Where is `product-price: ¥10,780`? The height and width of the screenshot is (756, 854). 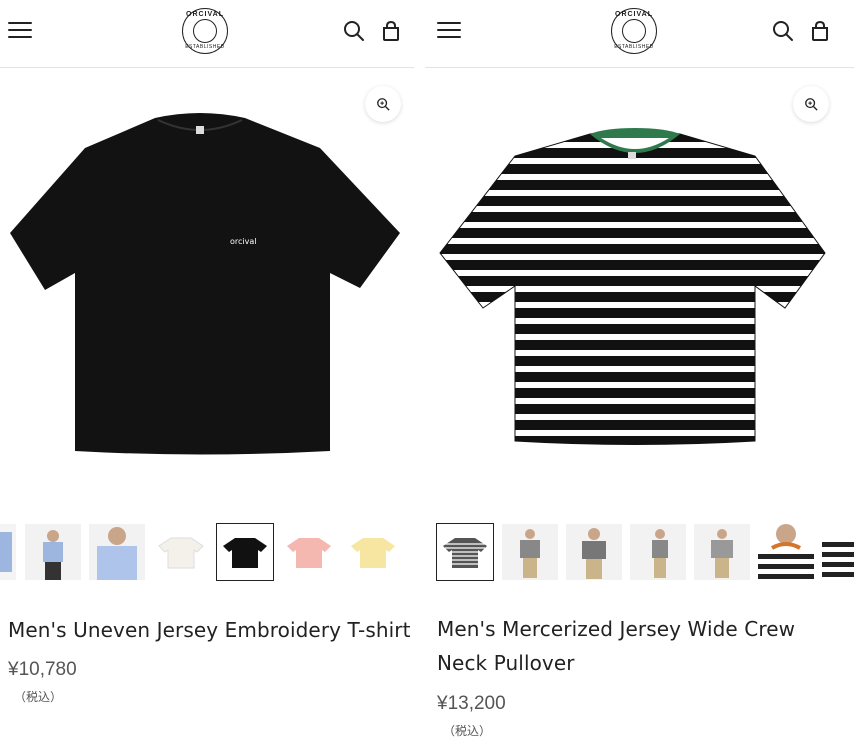
product-price: ¥10,780 is located at coordinates (42, 669).